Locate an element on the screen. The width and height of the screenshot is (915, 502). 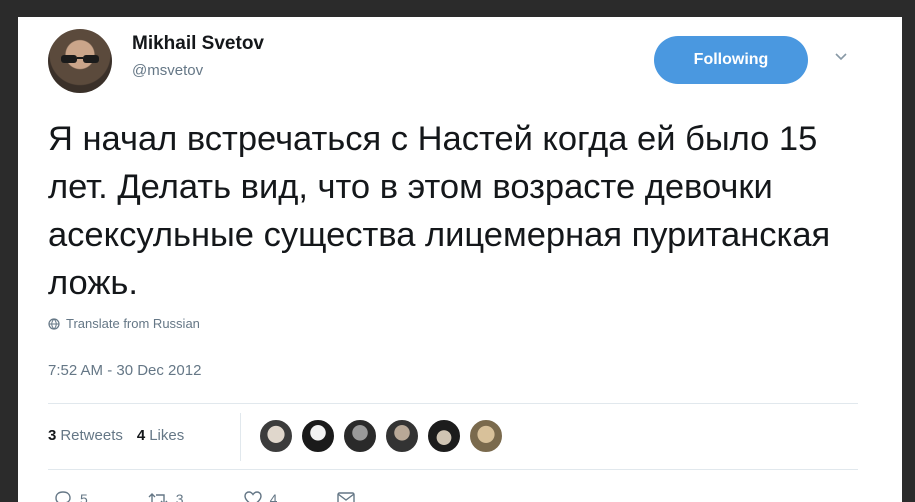
like-button: 4 is located at coordinates (260, 496).